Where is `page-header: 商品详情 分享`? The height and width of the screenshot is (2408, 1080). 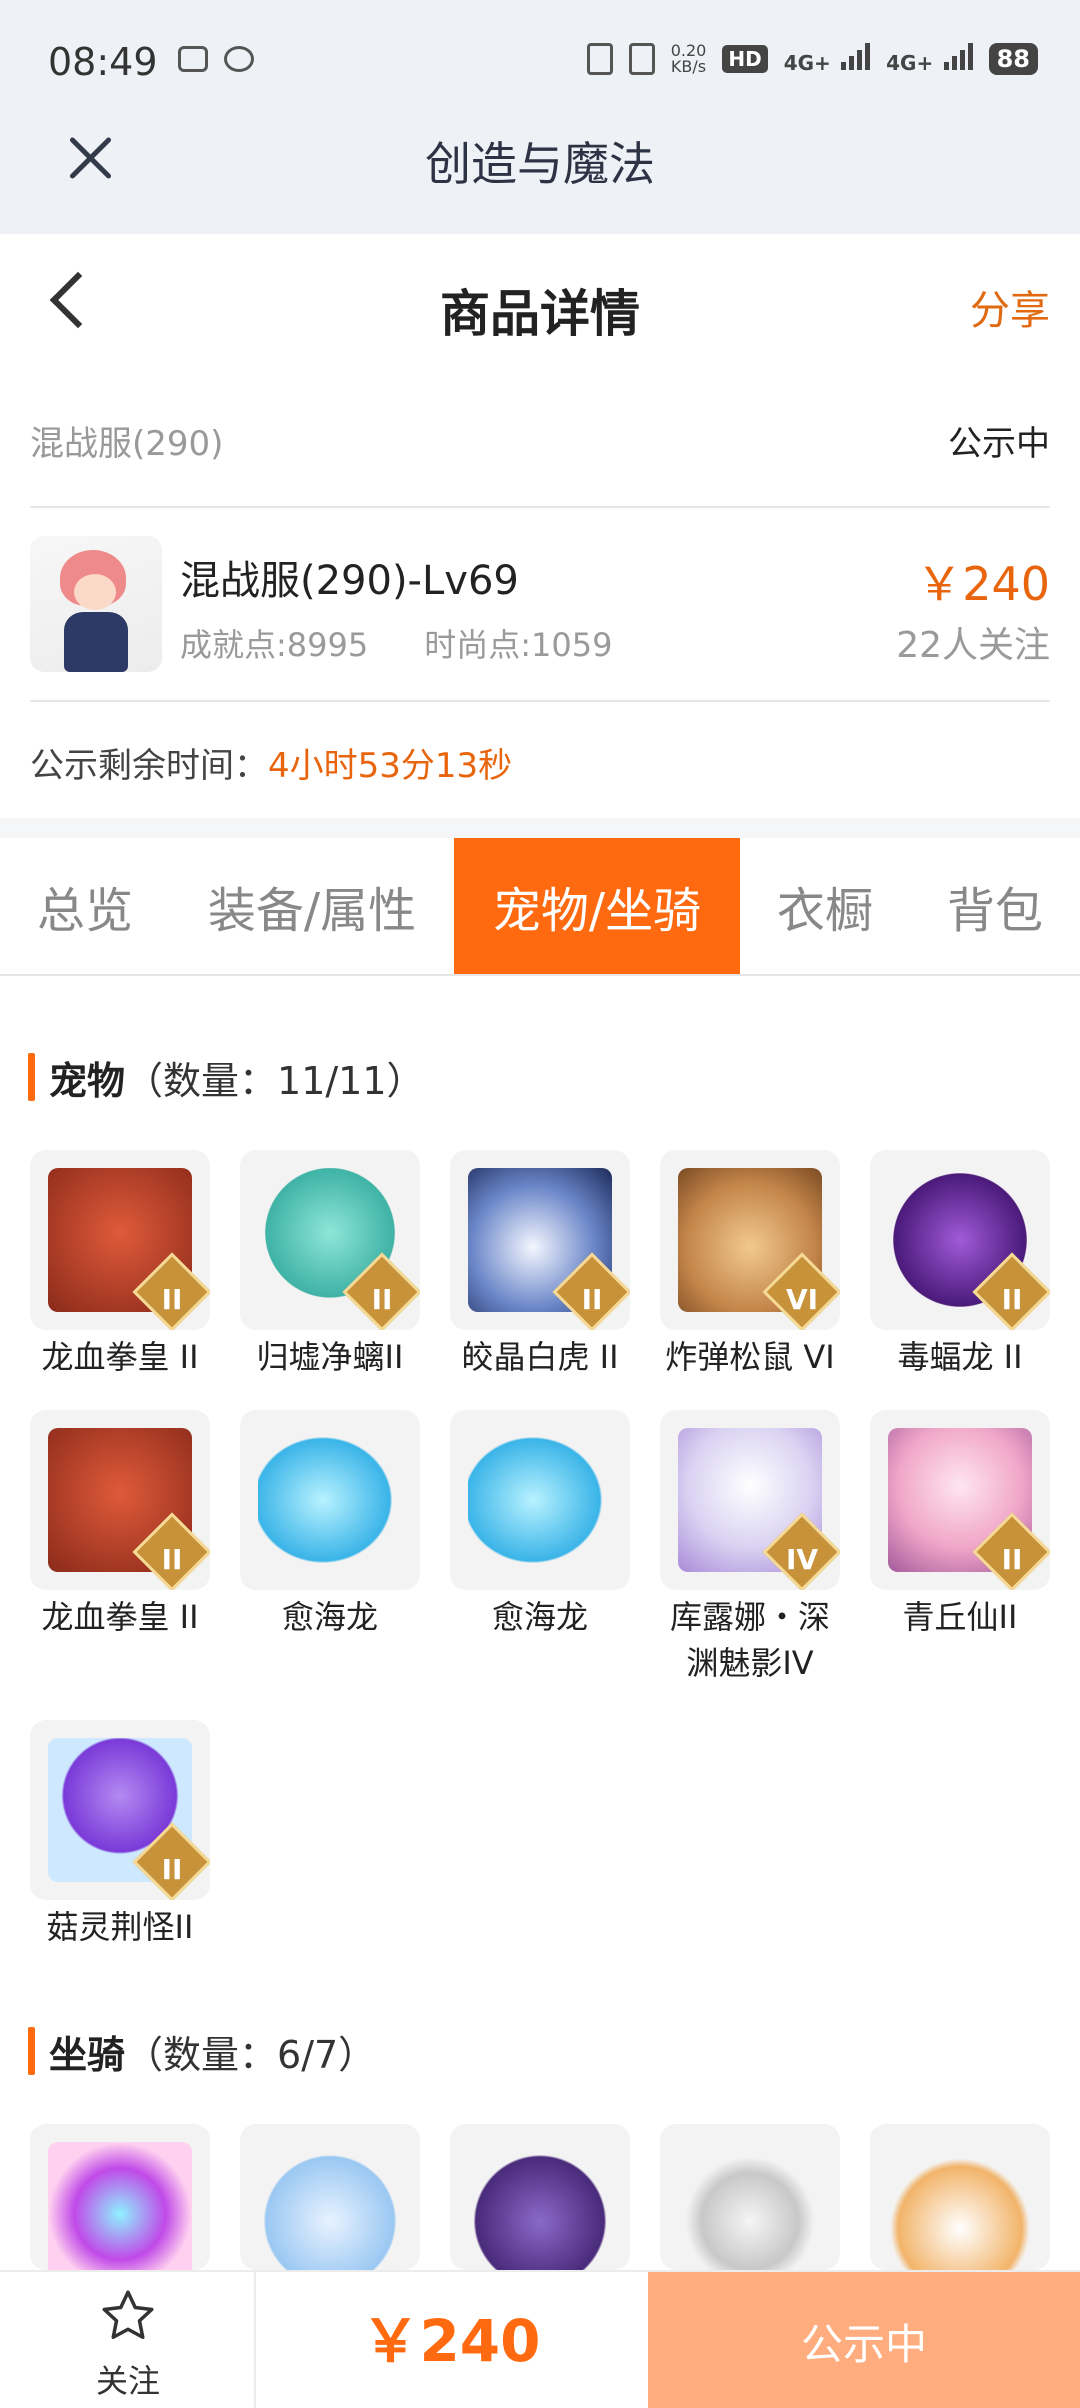
page-header: 商品详情 分享 is located at coordinates (540, 304).